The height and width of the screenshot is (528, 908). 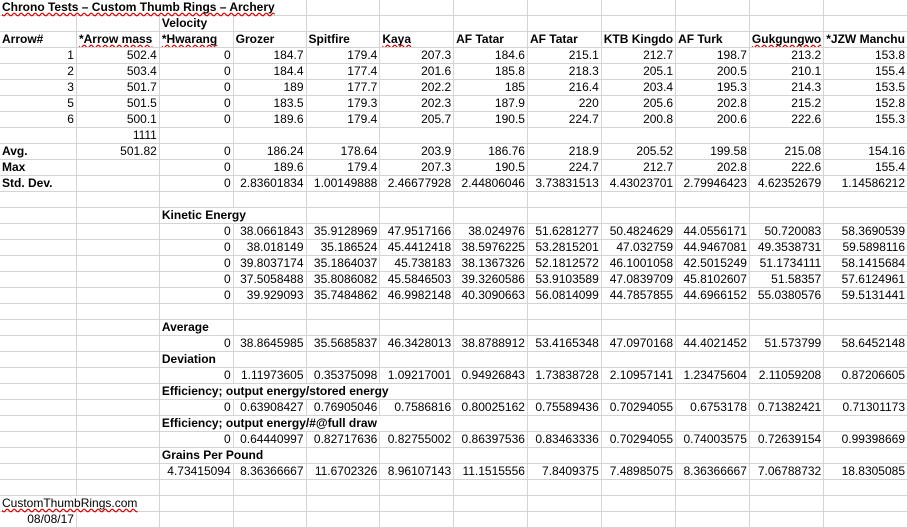 I want to click on data-cell: 11.1515556, so click(x=490, y=471).